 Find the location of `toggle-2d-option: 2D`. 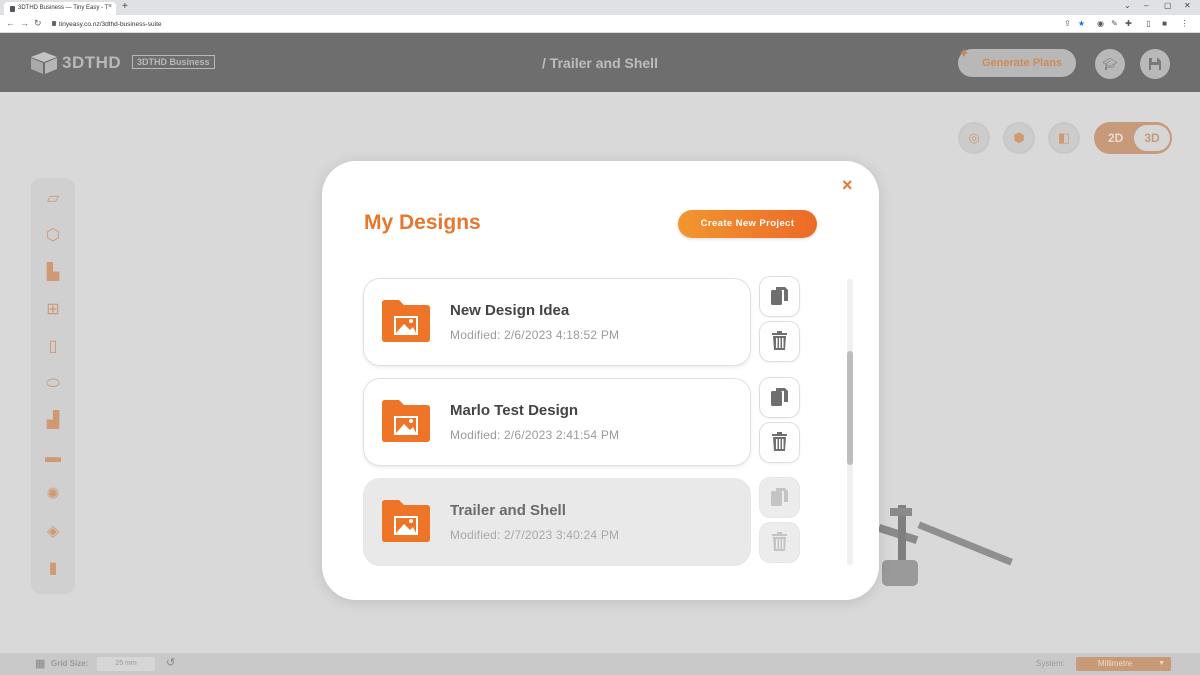

toggle-2d-option: 2D is located at coordinates (1115, 138).